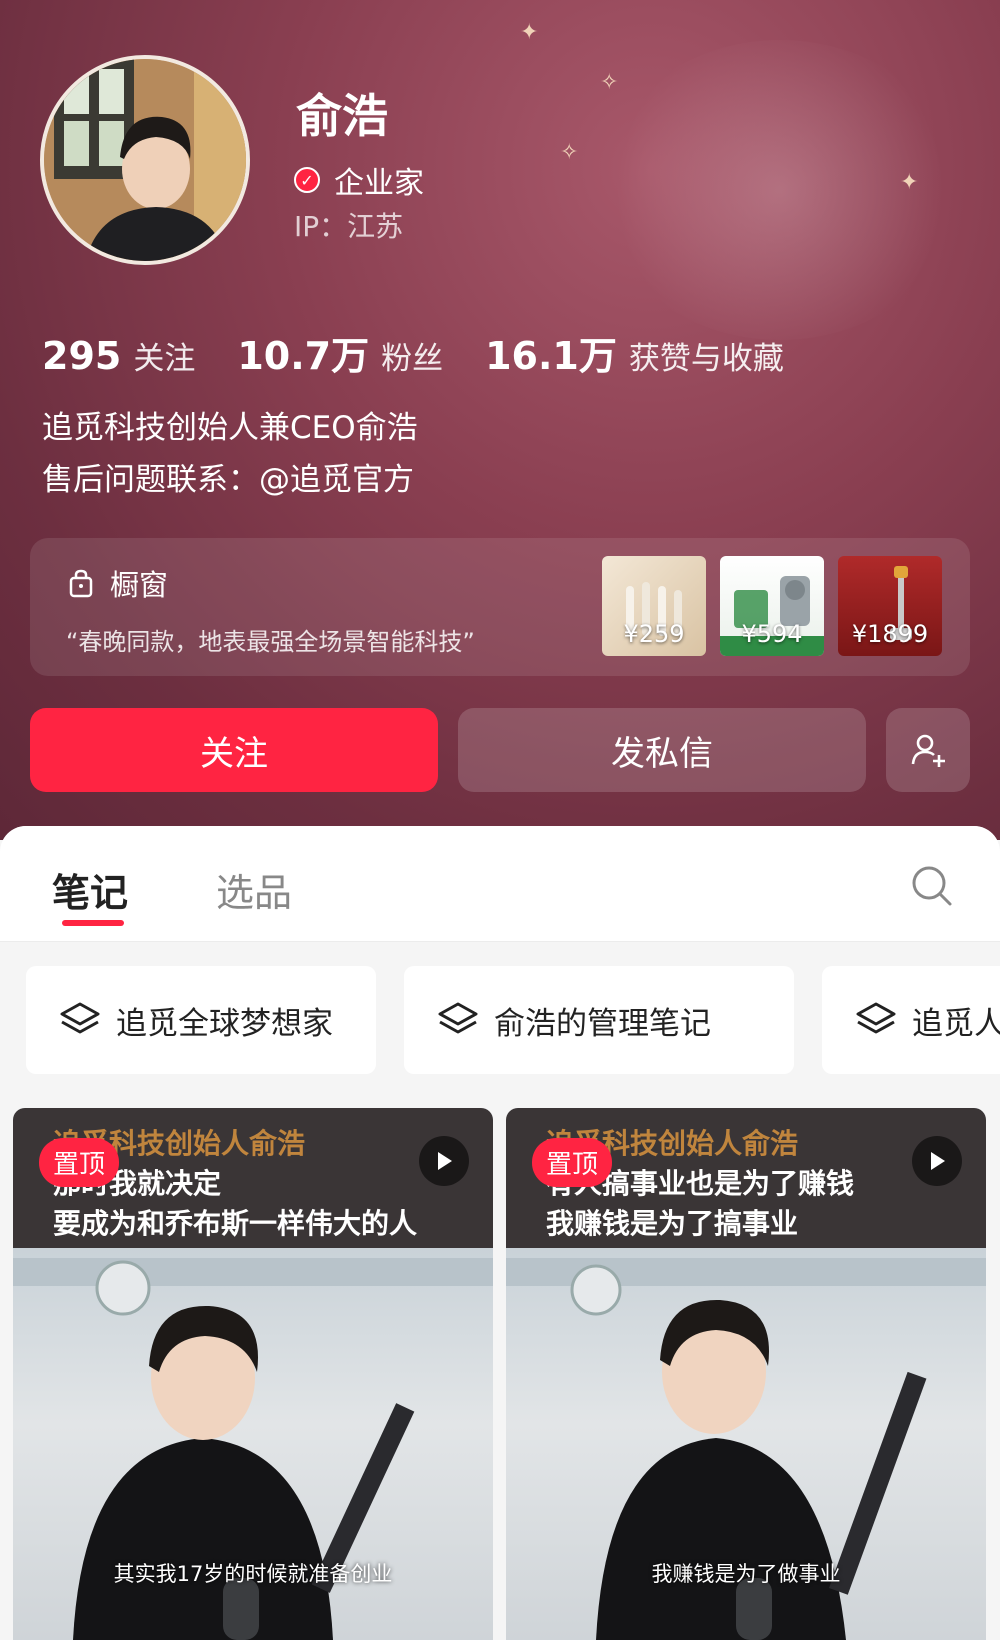 The height and width of the screenshot is (1640, 1000). I want to click on showcase-products: ¥259 ¥594 ¥1899, so click(772, 606).